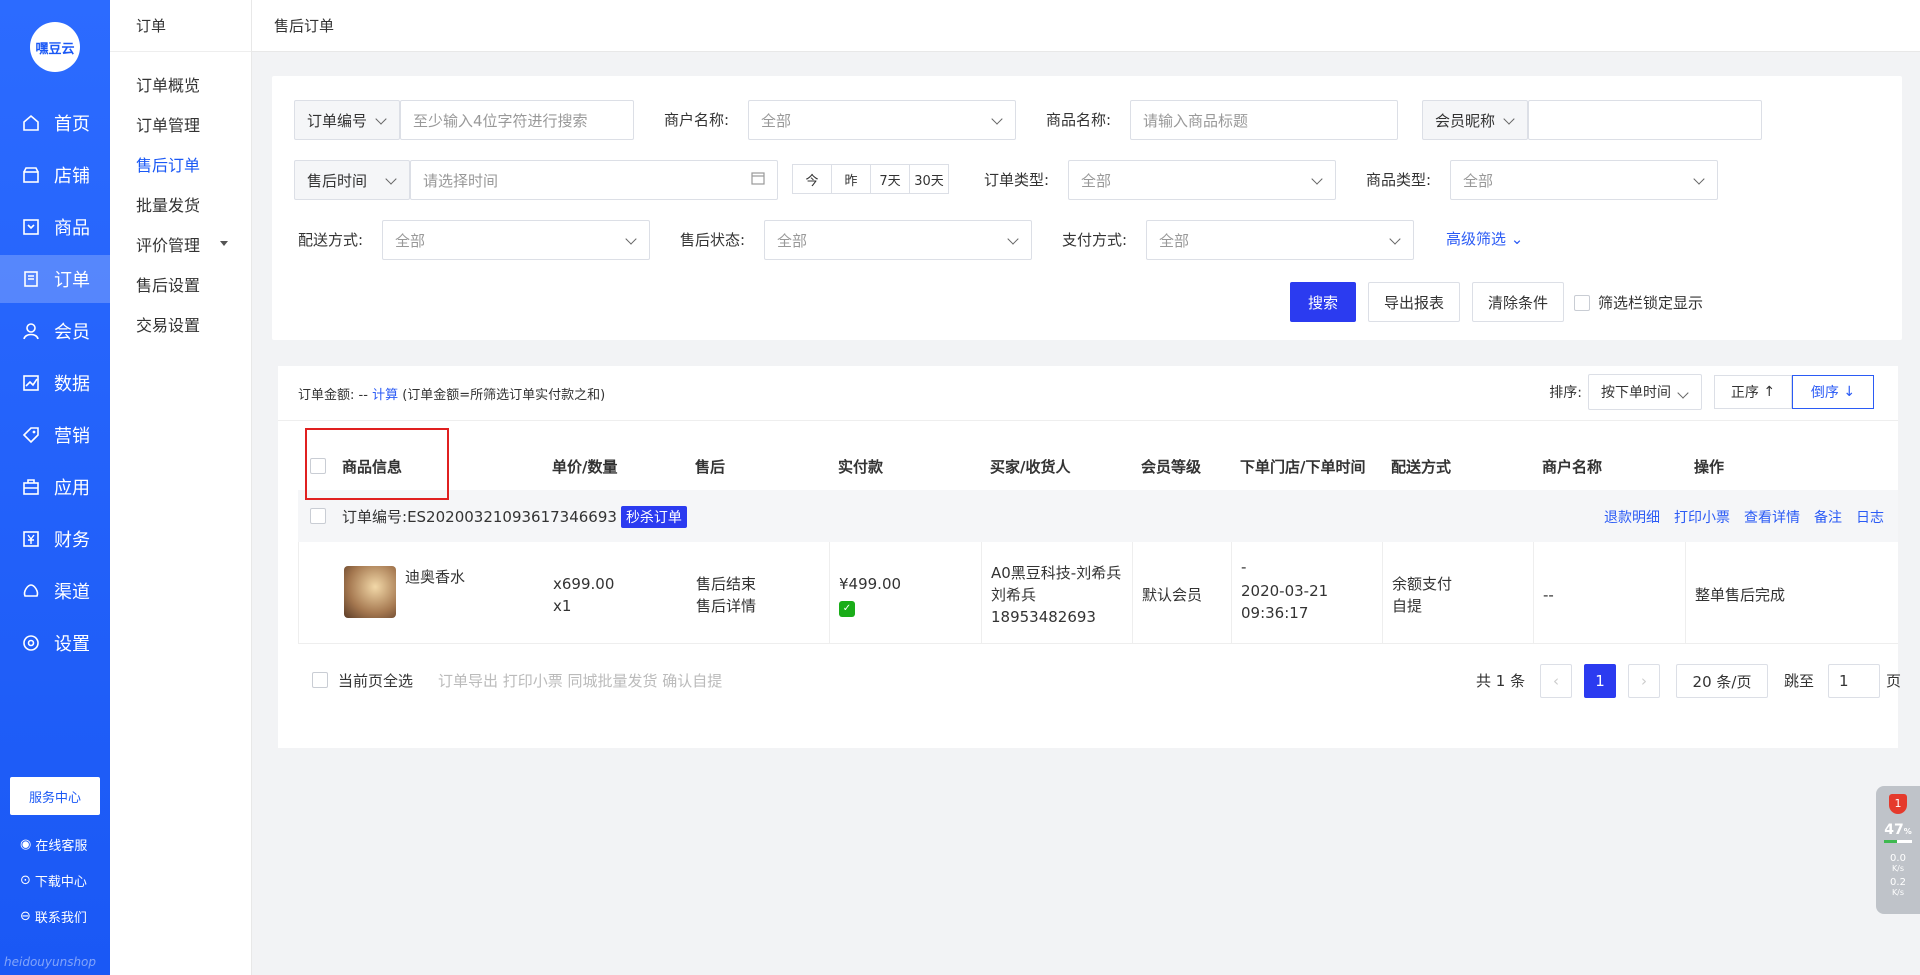 The width and height of the screenshot is (1920, 975). Describe the element at coordinates (517, 120) in the screenshot. I see `order-no-input: 至少输入4位字符进行搜索` at that location.